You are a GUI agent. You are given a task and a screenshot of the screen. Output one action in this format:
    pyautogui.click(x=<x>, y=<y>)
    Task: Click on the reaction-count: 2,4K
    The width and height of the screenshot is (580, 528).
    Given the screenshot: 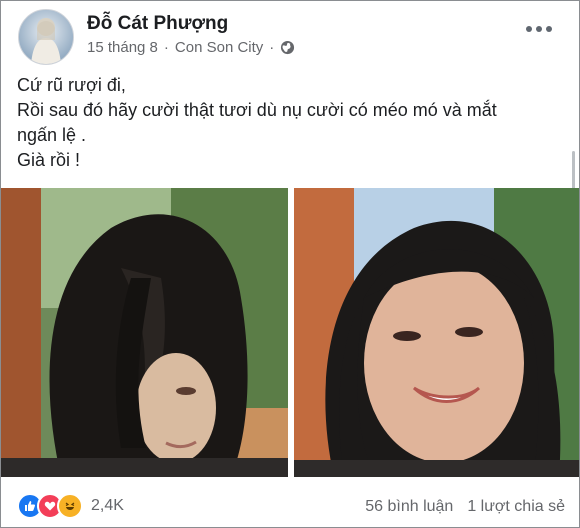 What is the action you would take?
    pyautogui.click(x=107, y=506)
    